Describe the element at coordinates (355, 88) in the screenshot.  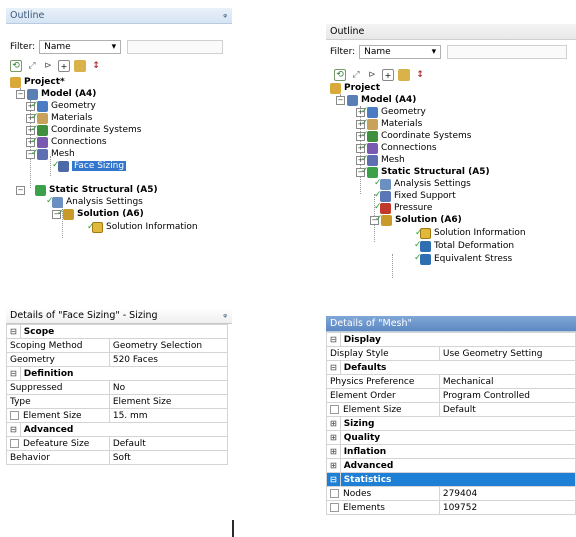
I see `tree-project: Project` at that location.